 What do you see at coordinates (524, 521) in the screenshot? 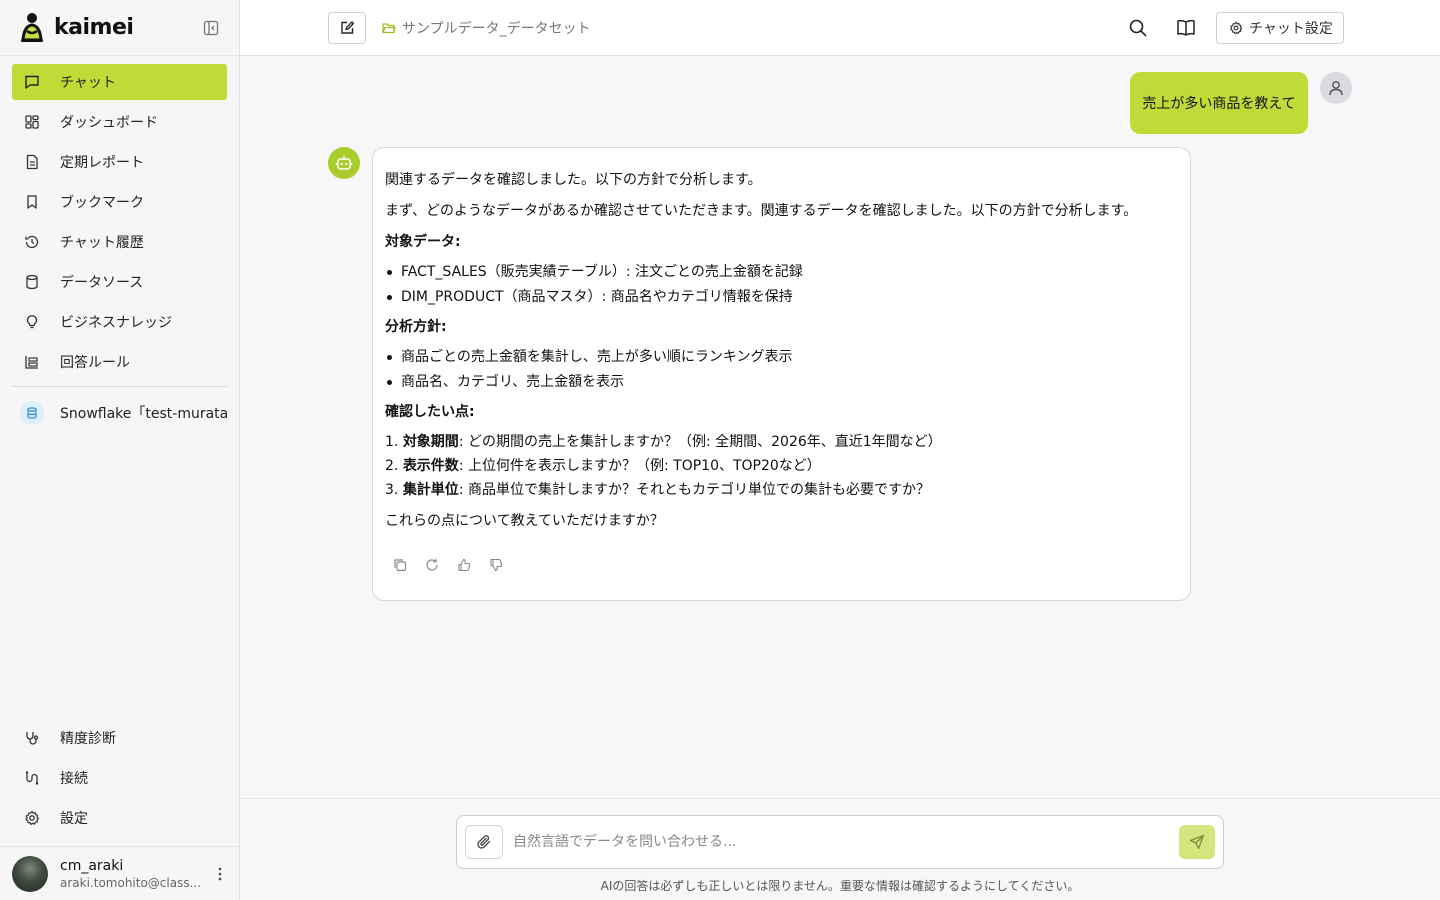
I see `bot-paragraph: これらの点について教えていただけますか？` at bounding box center [524, 521].